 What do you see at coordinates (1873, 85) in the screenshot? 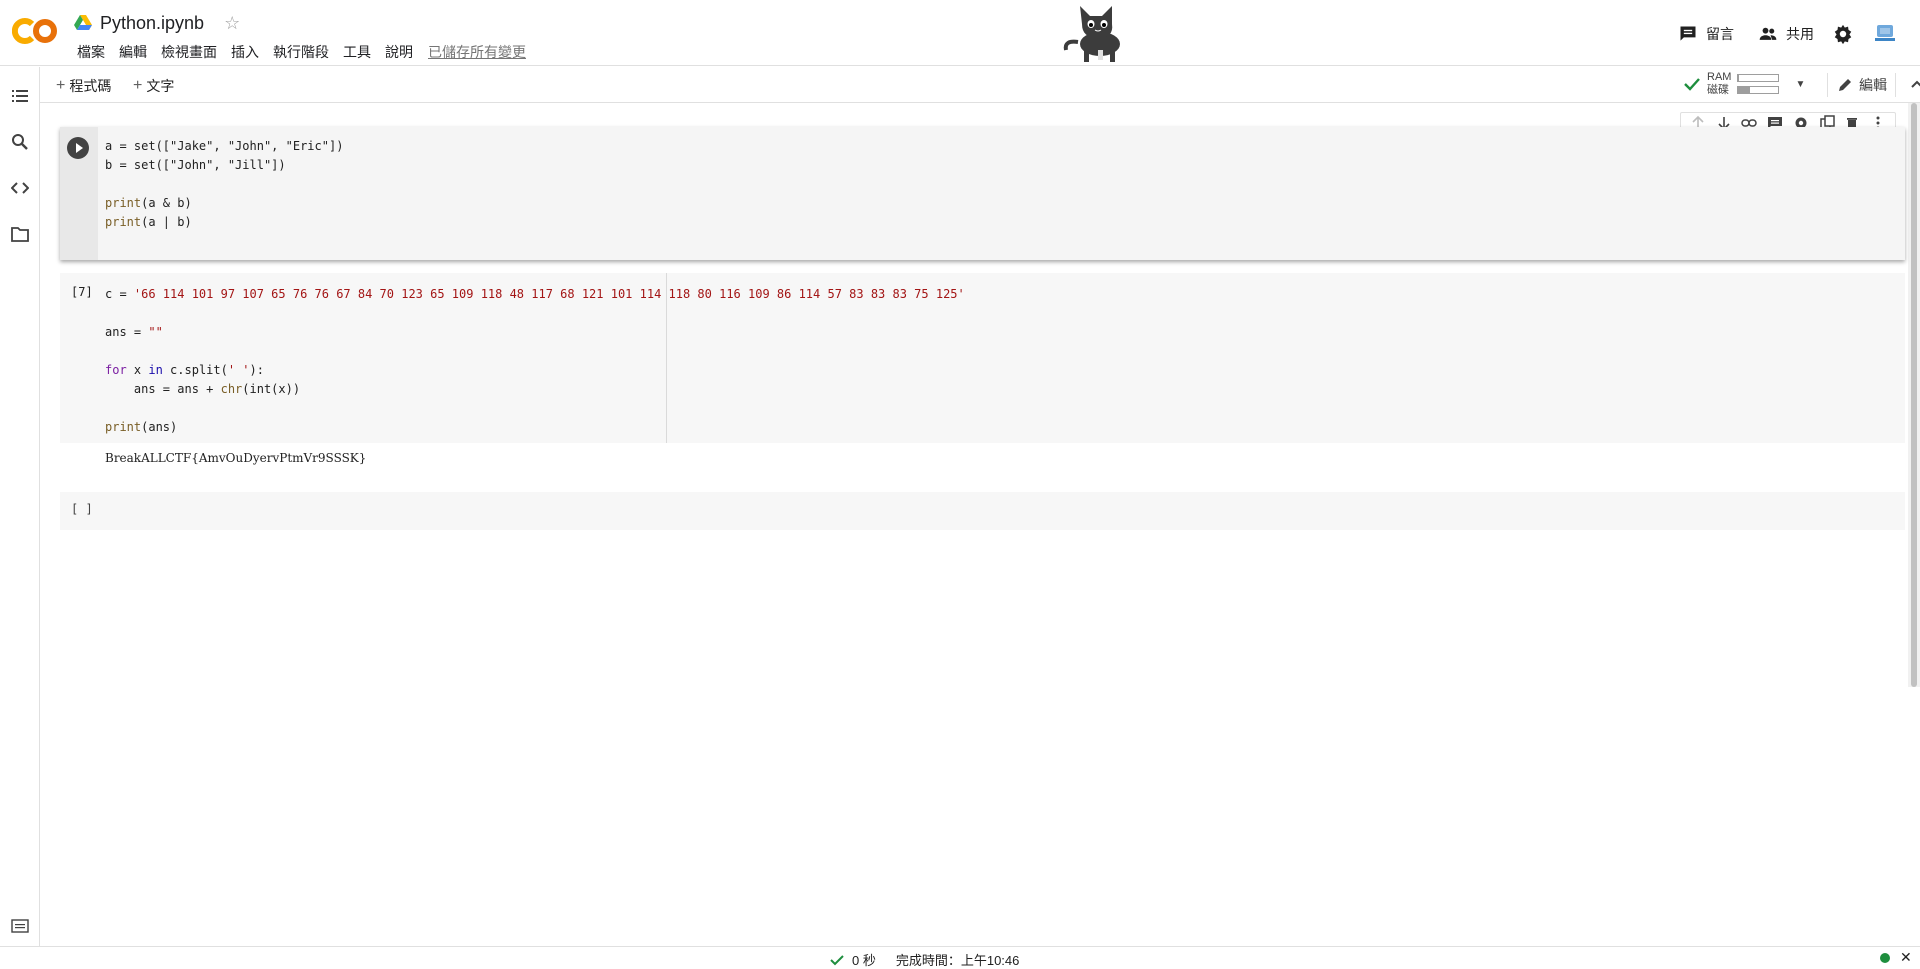
I see `edit-label: 編輯` at bounding box center [1873, 85].